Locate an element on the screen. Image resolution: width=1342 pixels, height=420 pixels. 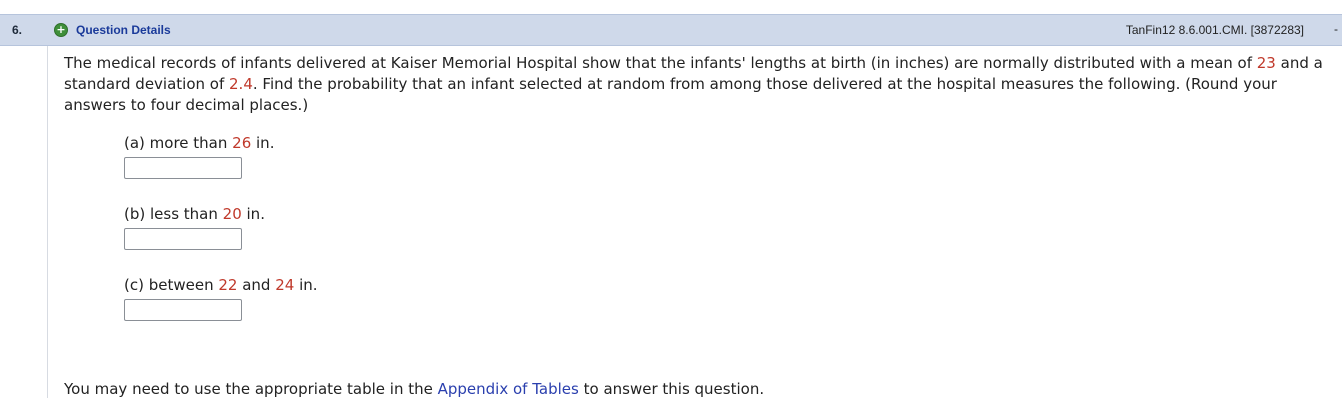
question-details-link: Question Details is located at coordinates (123, 30).